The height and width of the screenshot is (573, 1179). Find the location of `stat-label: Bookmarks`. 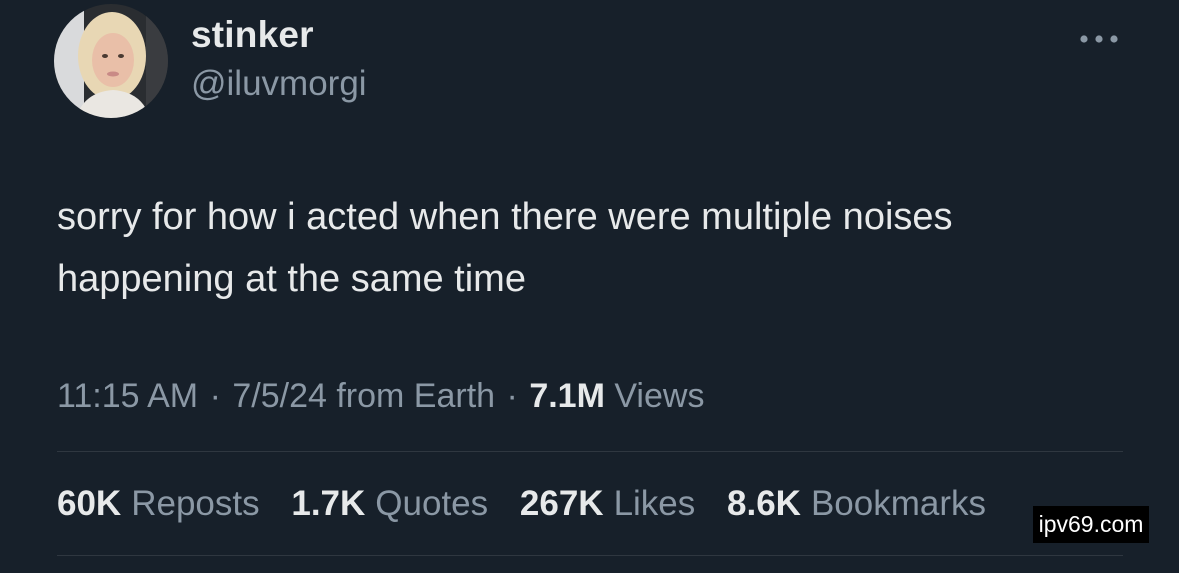

stat-label: Bookmarks is located at coordinates (898, 503).